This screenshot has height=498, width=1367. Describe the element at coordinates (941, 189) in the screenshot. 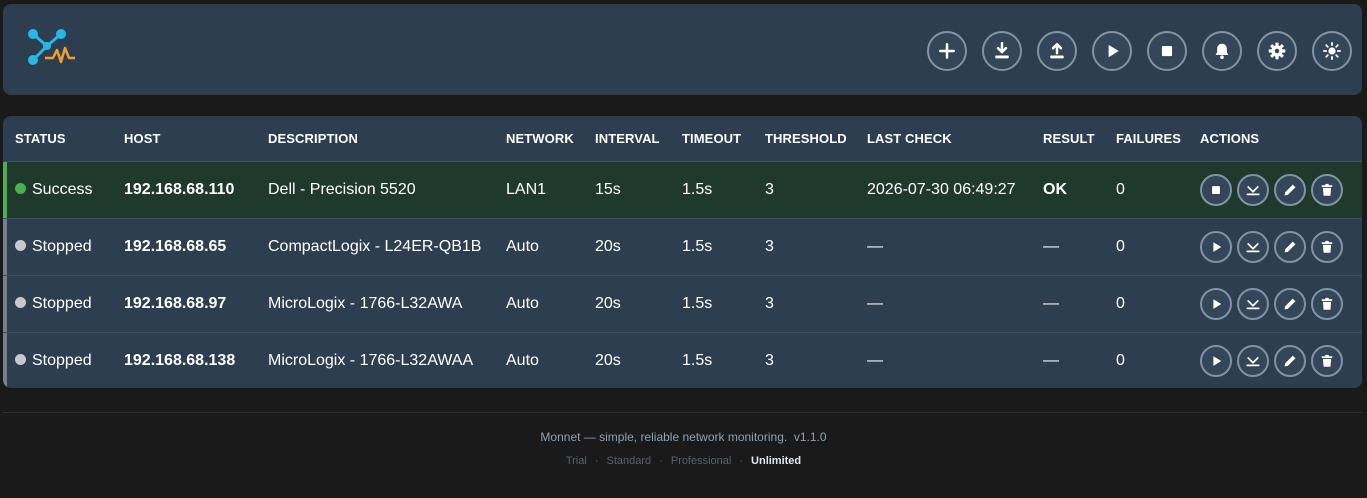

I see `last-check-cell: 2026-07-30 06:49:27` at that location.